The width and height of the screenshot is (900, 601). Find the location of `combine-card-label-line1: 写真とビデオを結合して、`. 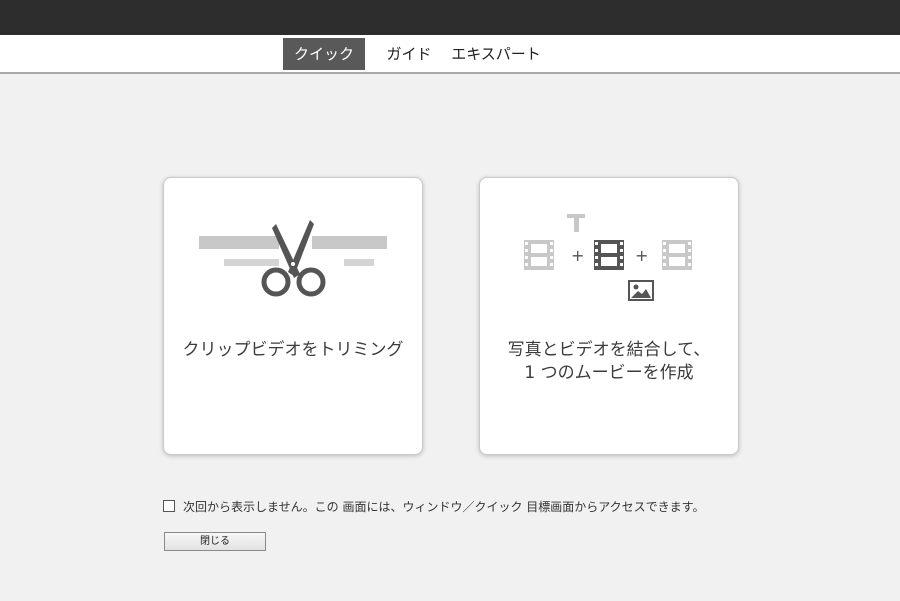

combine-card-label-line1: 写真とビデオを結合して、 is located at coordinates (609, 350).